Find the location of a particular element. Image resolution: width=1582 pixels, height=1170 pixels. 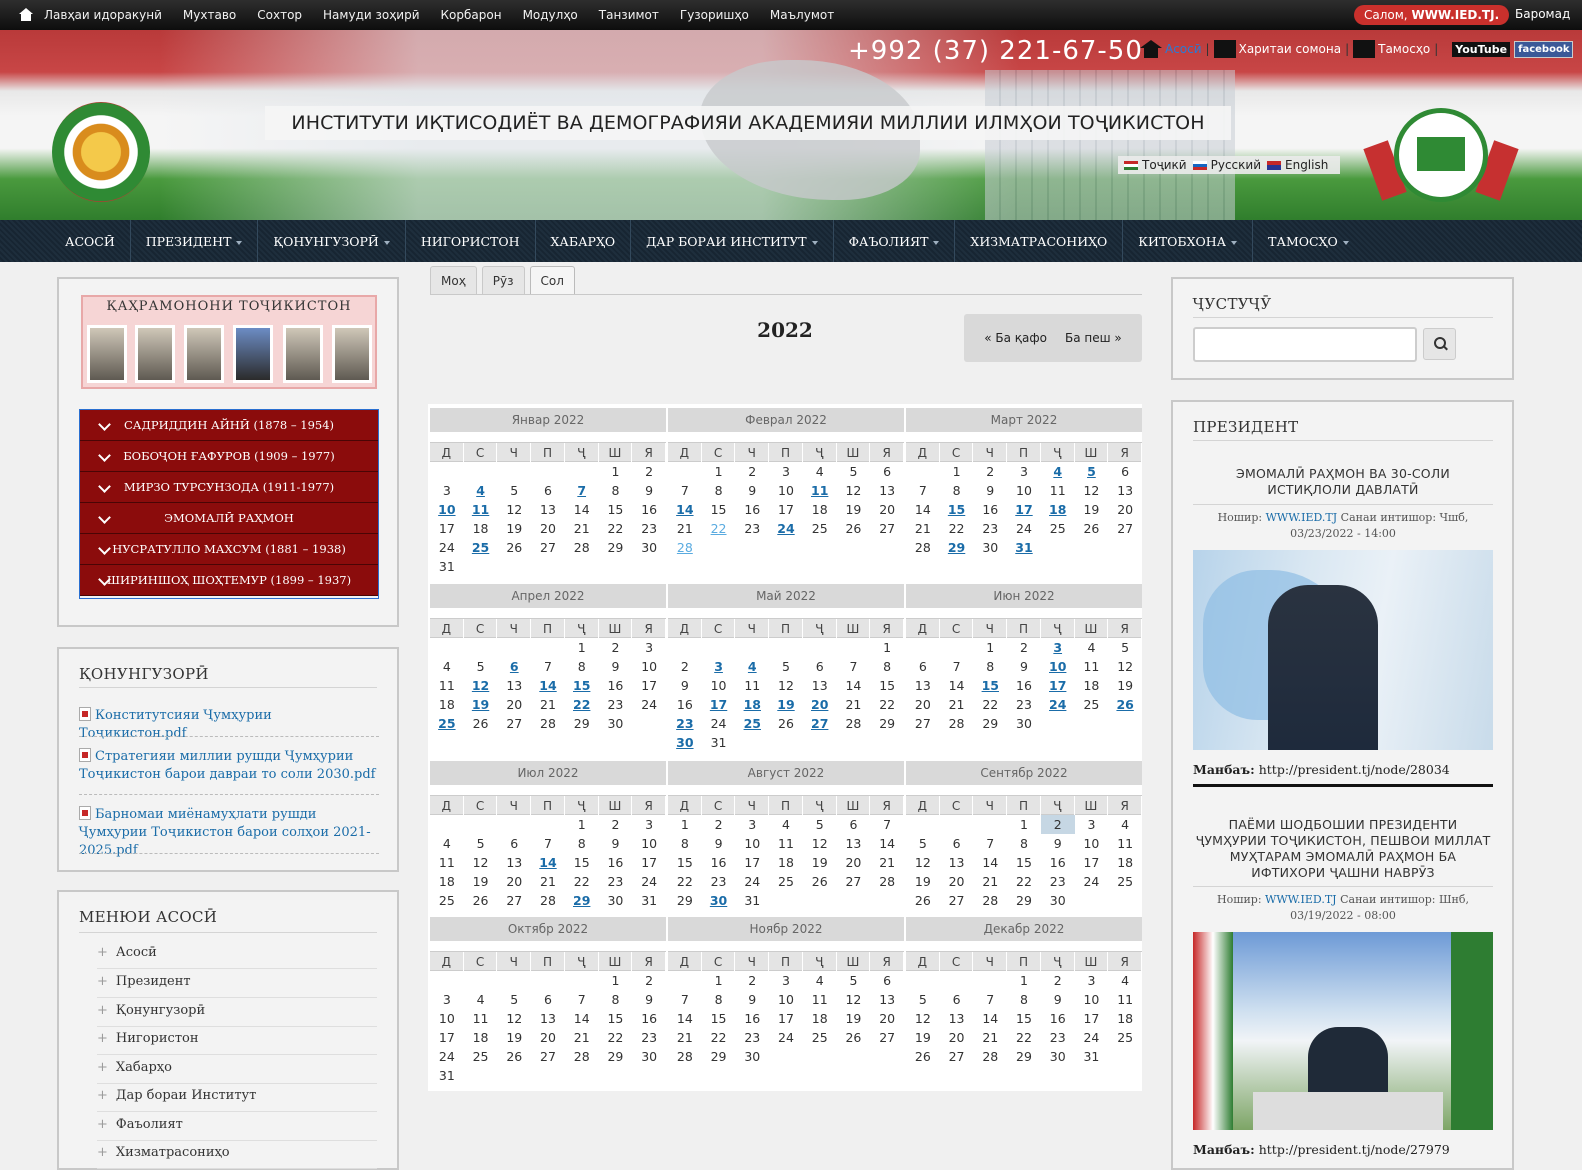

nav-gallery: НИГОРИСТОН is located at coordinates (471, 241).